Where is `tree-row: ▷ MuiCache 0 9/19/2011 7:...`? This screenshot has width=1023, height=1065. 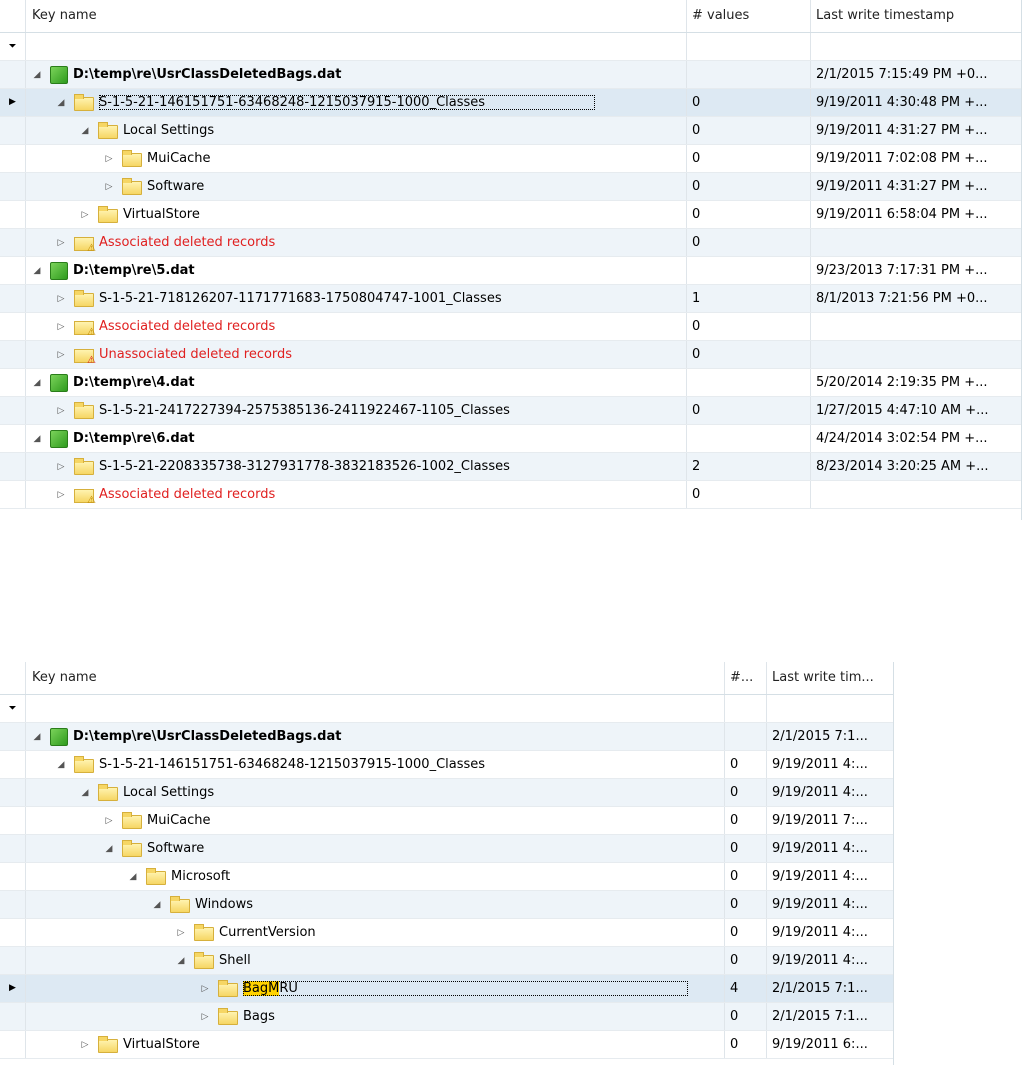
tree-row: ▷ MuiCache 0 9/19/2011 7:... is located at coordinates (446, 821).